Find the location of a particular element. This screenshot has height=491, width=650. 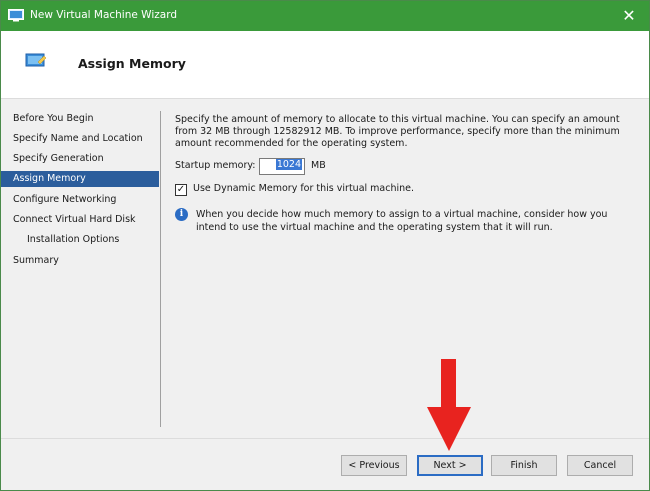

nav-item-configure-networking: Configure Networking is located at coordinates (80, 200).